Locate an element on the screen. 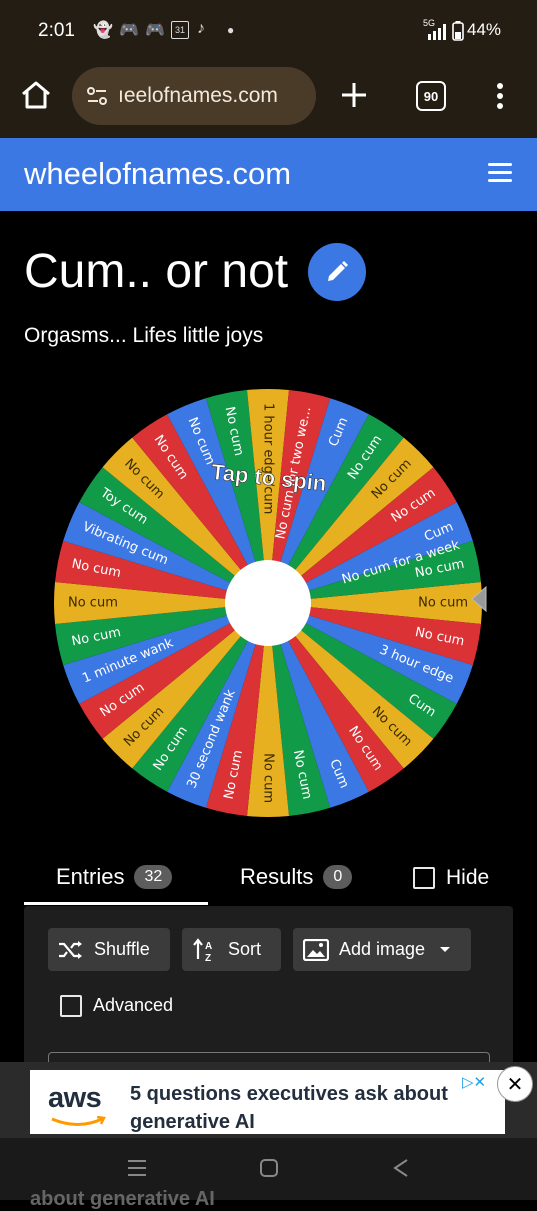  browser-toolbar: ıeelofnames.com 90 is located at coordinates (268, 101).